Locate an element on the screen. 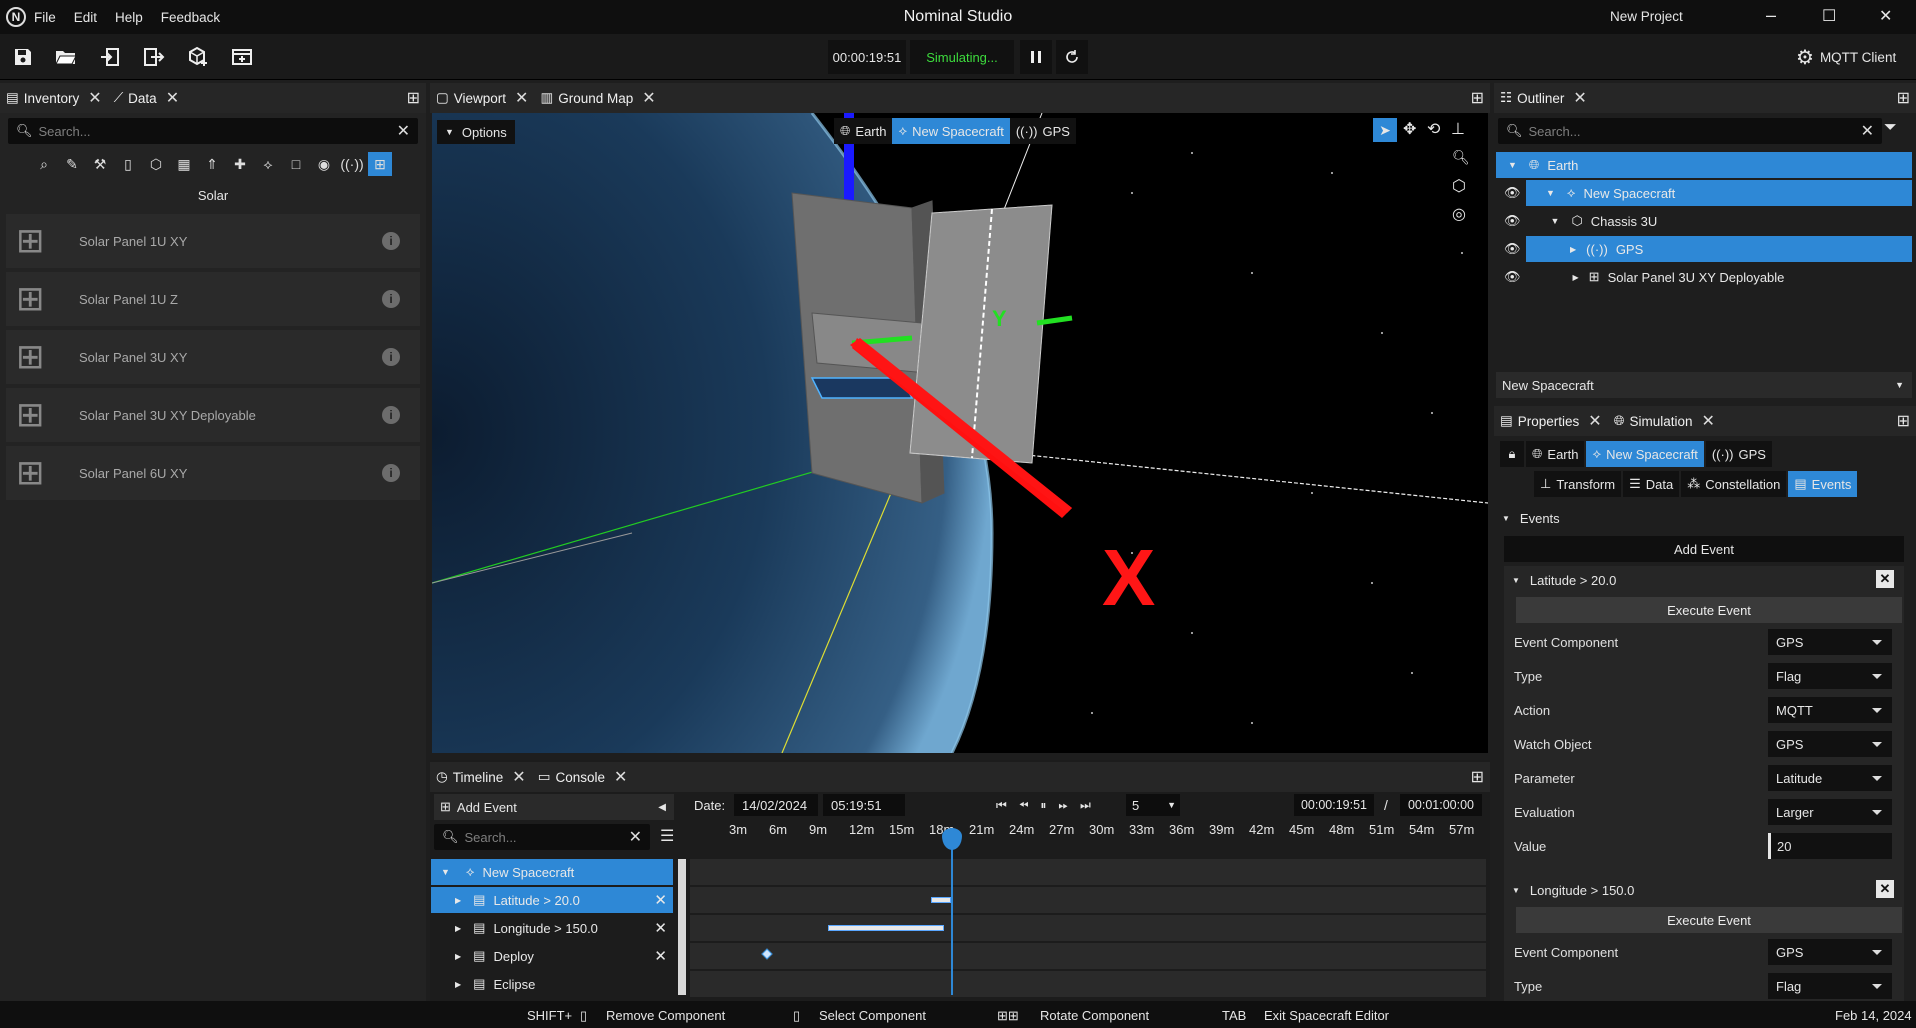 The height and width of the screenshot is (1028, 1916). close-window-button: ✕ is located at coordinates (1885, 16).